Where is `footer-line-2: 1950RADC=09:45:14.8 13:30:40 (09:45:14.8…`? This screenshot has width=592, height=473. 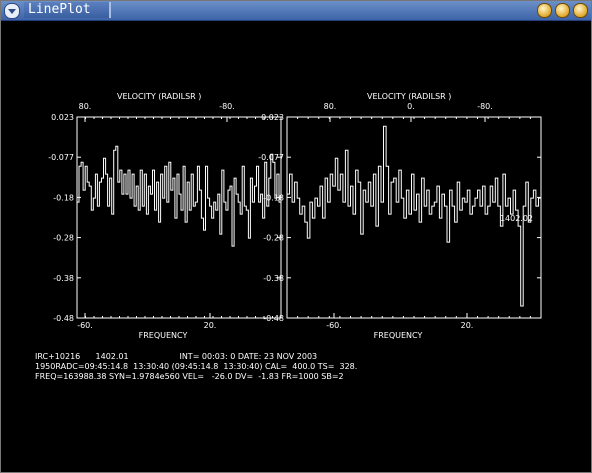
footer-line-2: 1950RADC=09:45:14.8 13:30:40 (09:45:14.8… is located at coordinates (196, 366).